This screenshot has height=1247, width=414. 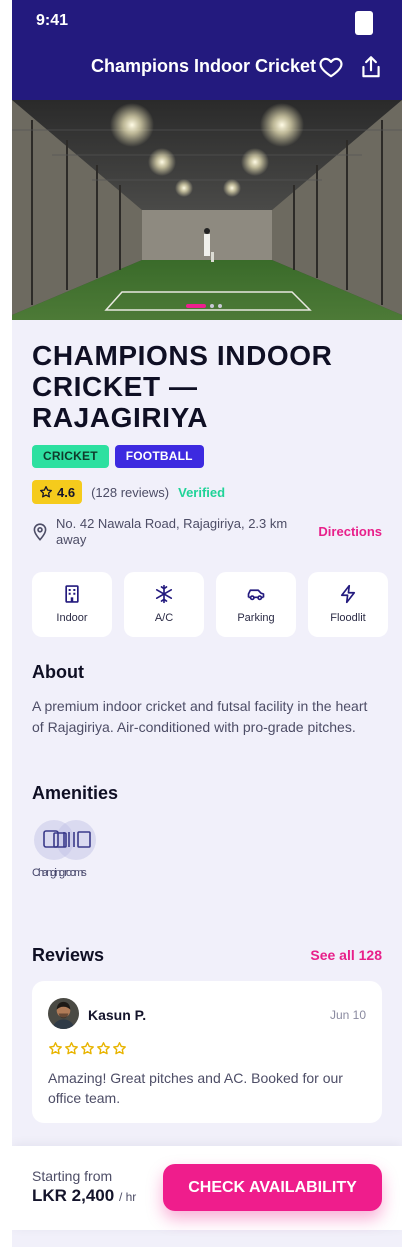 I want to click on share-icon, so click(x=371, y=67).